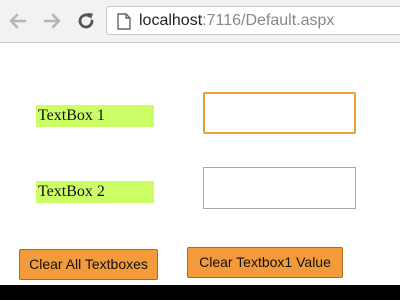 This screenshot has width=400, height=300. I want to click on back-arrow-icon, so click(18, 21).